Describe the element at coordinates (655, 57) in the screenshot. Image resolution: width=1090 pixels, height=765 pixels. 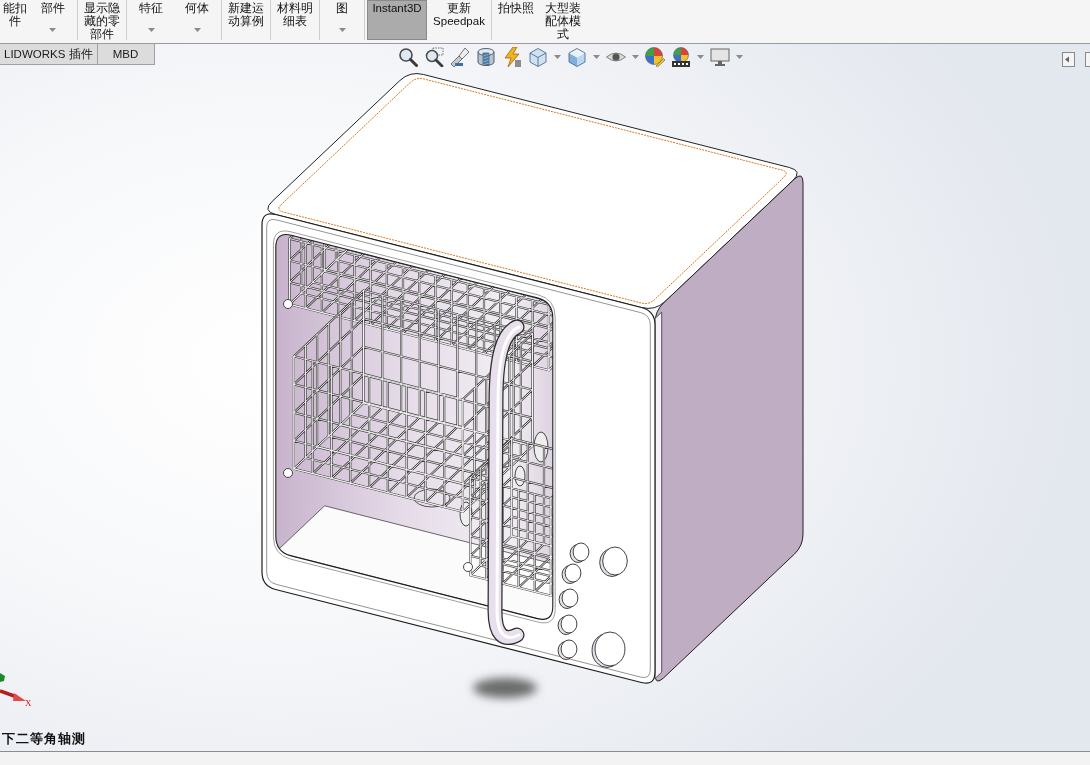
I see `color-sphere-pencil-icon` at that location.